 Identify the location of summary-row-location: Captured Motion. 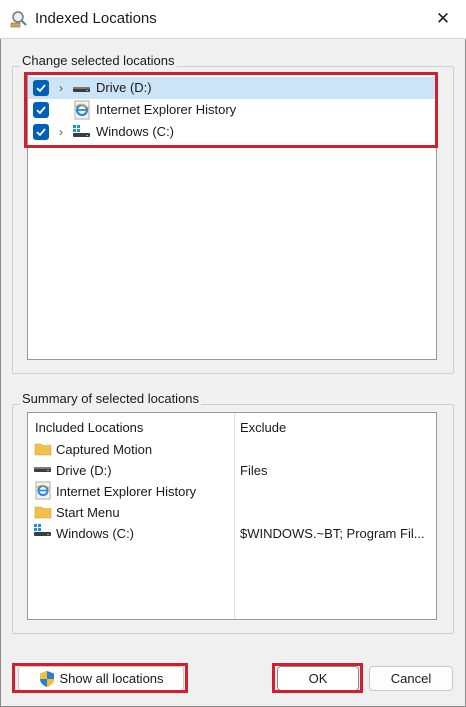
(104, 449).